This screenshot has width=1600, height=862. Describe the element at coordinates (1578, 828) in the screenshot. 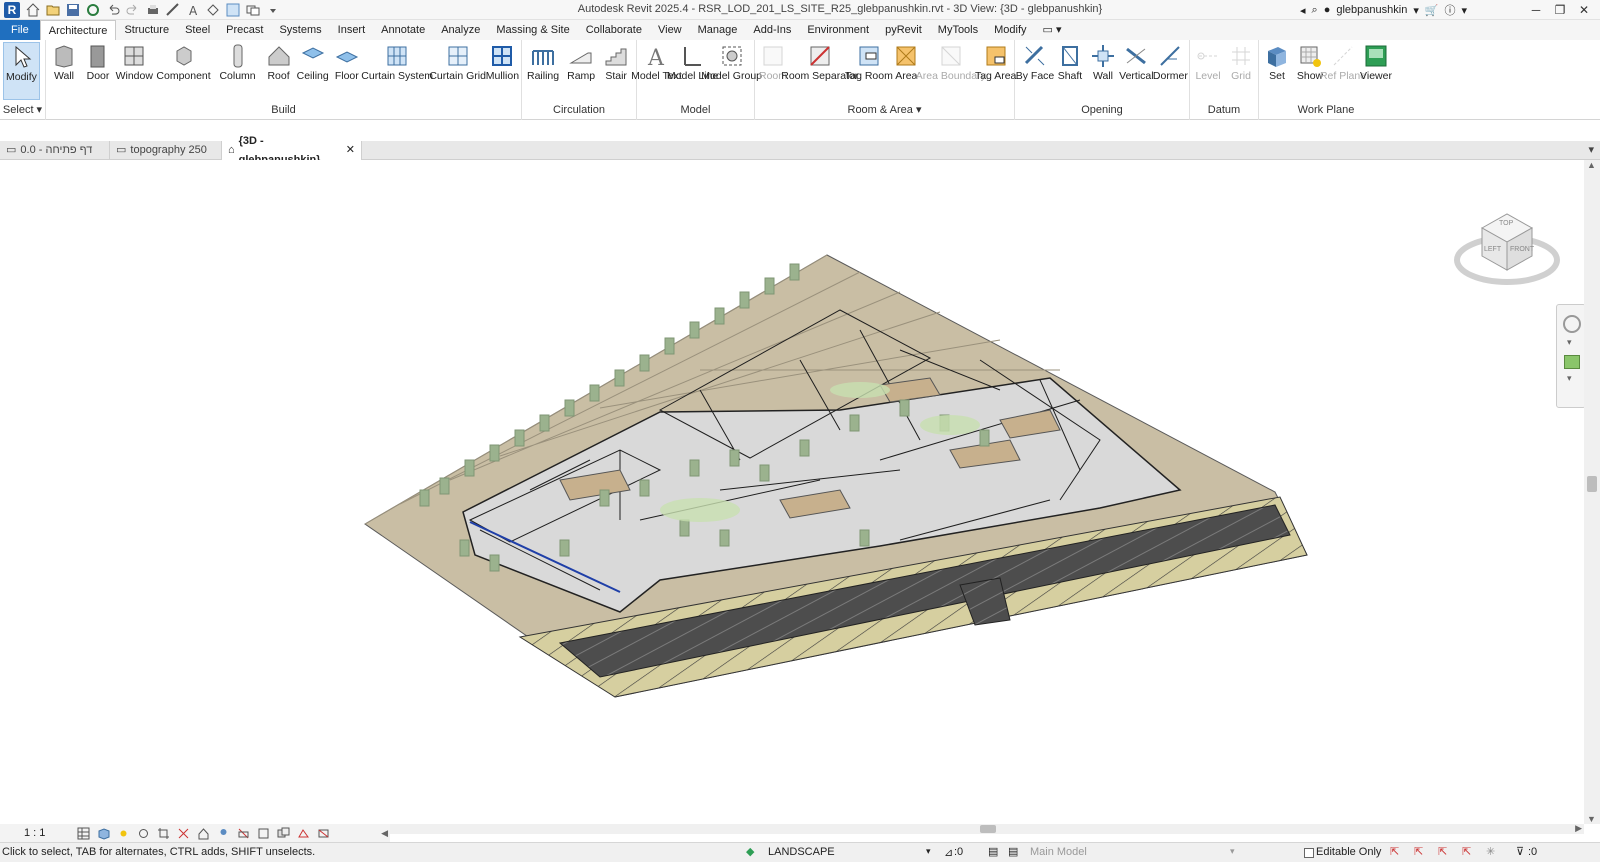

I see `hscroll-right-icon: ▶` at that location.